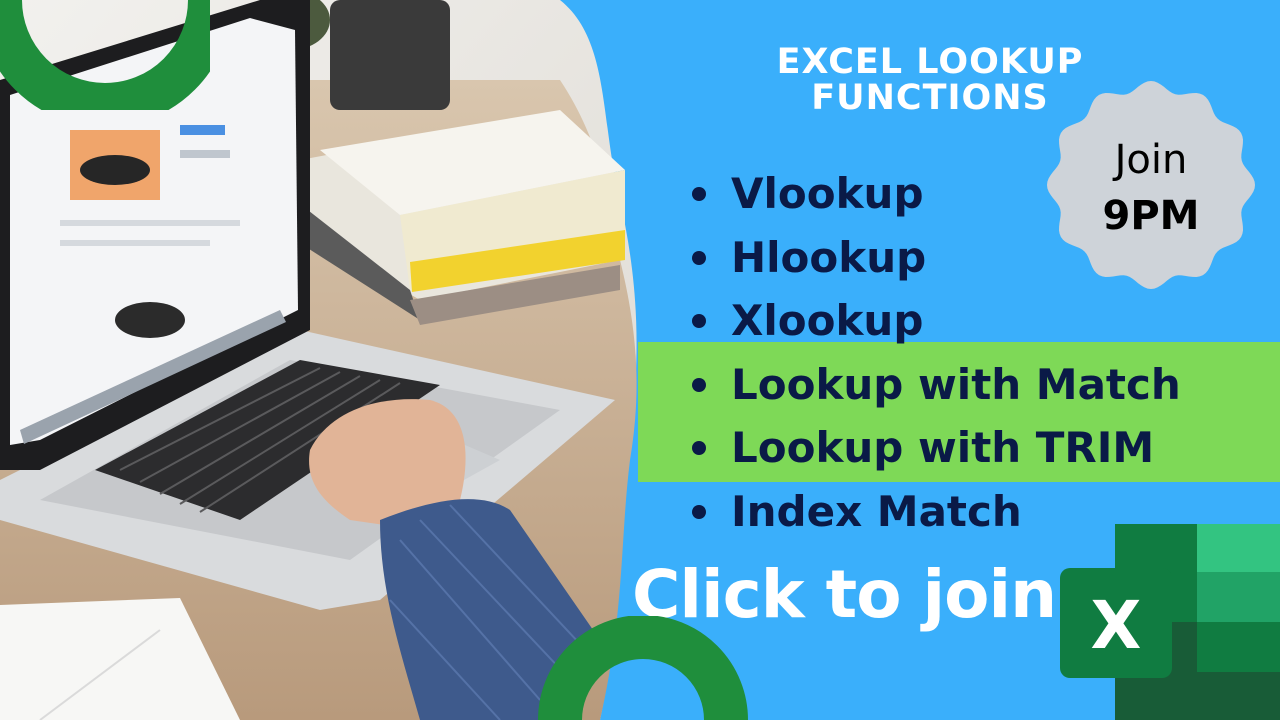 This screenshot has width=1280, height=720. Describe the element at coordinates (105, 55) in the screenshot. I see `green-arc-top-decoration` at that location.